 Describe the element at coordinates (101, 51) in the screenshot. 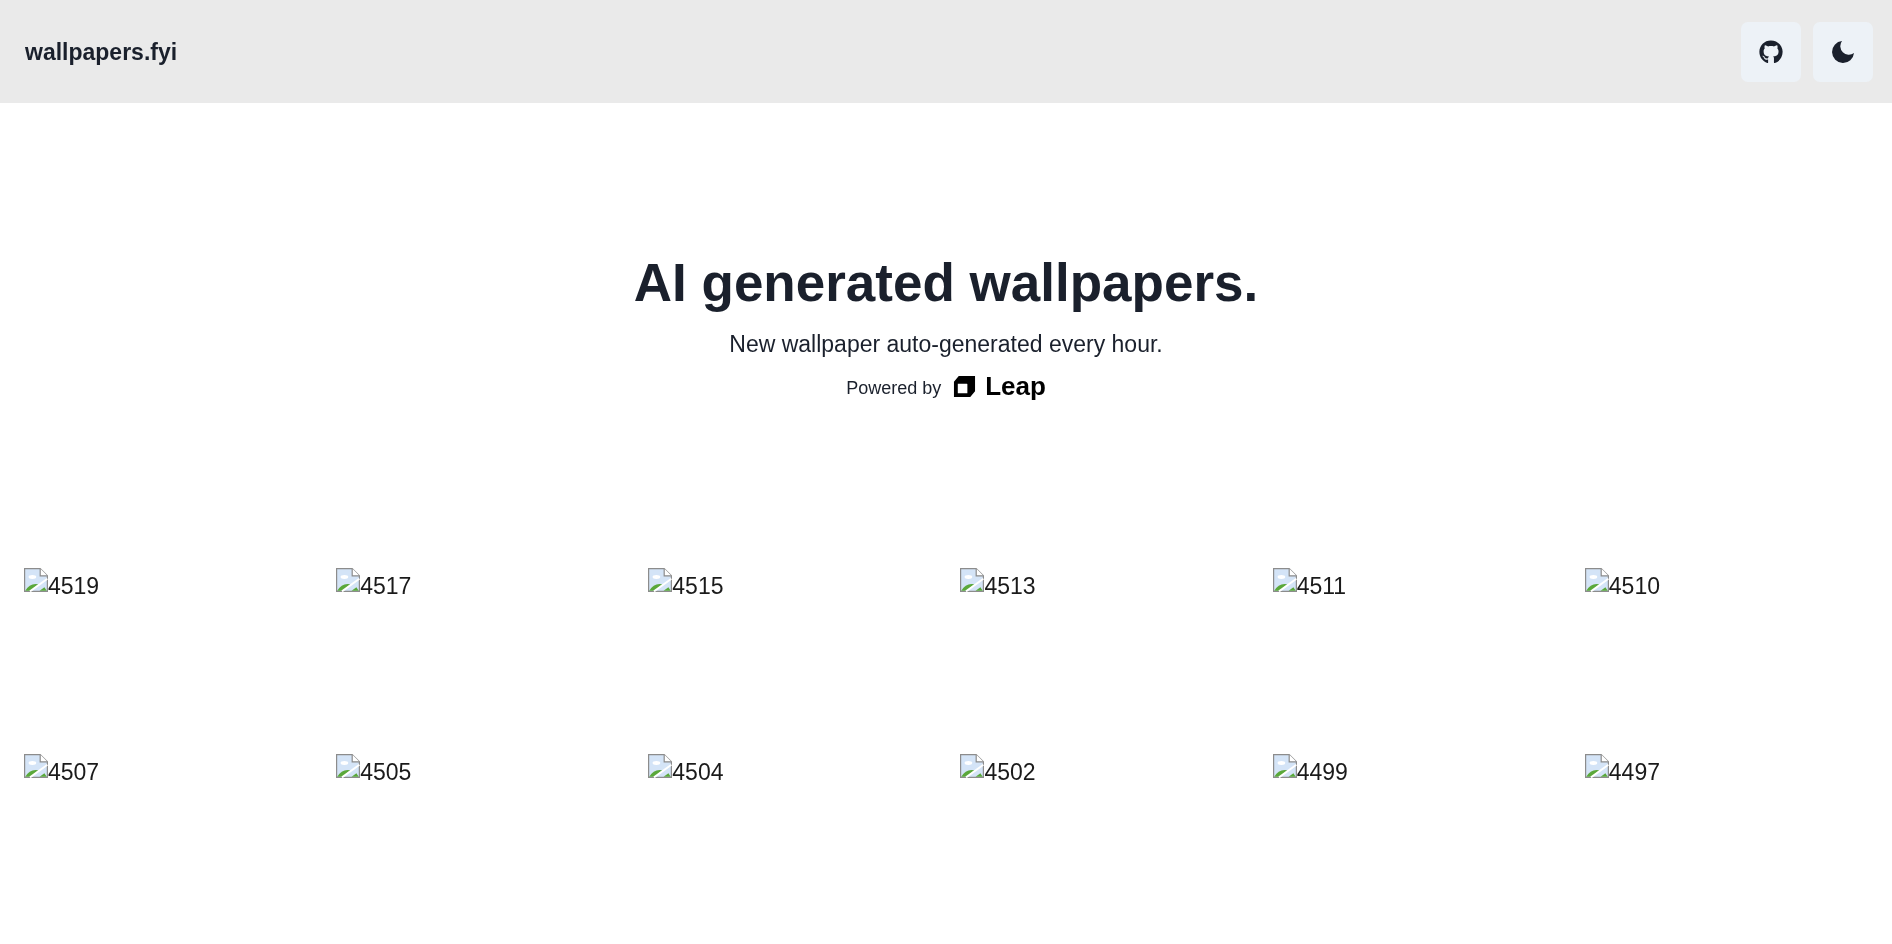

I see `home-link: wallpapers.fyi` at that location.